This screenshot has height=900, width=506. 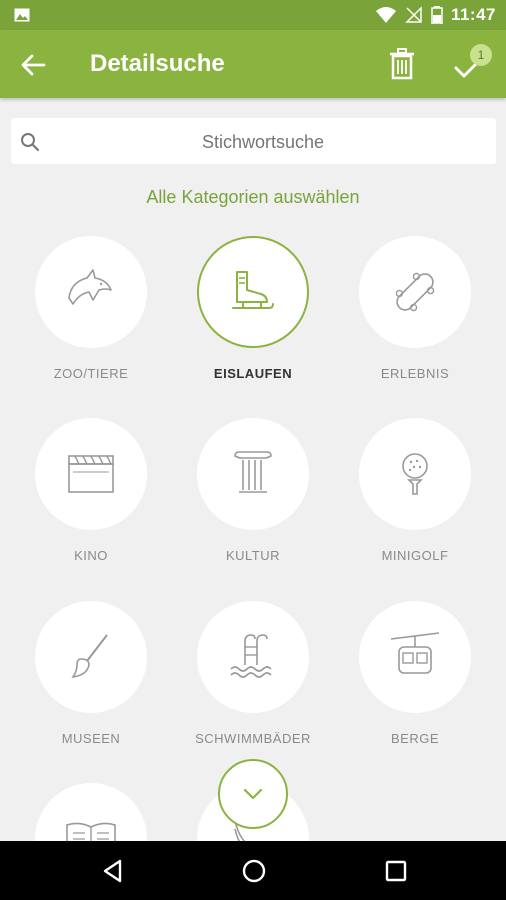 I want to click on search-input, so click(x=263, y=142).